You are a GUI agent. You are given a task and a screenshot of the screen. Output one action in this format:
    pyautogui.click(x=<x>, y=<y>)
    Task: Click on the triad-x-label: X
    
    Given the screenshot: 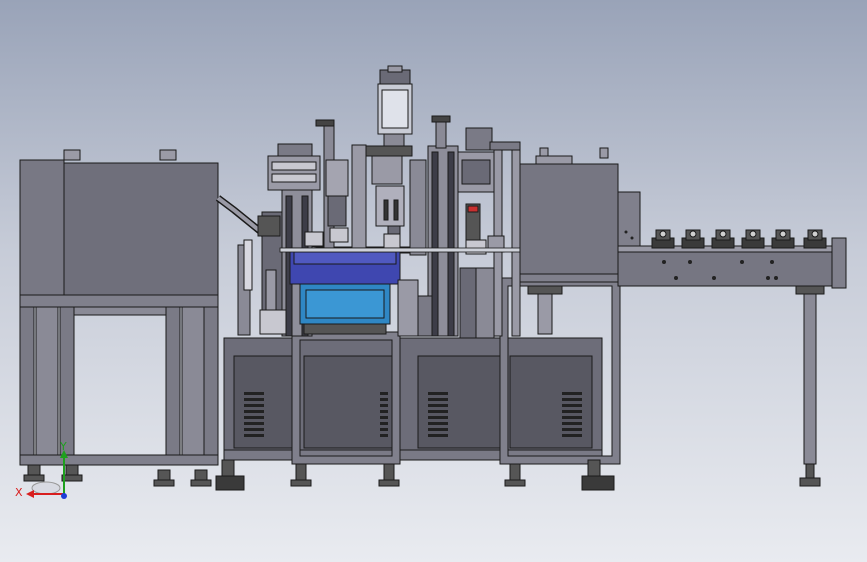 What is the action you would take?
    pyautogui.click(x=19, y=492)
    